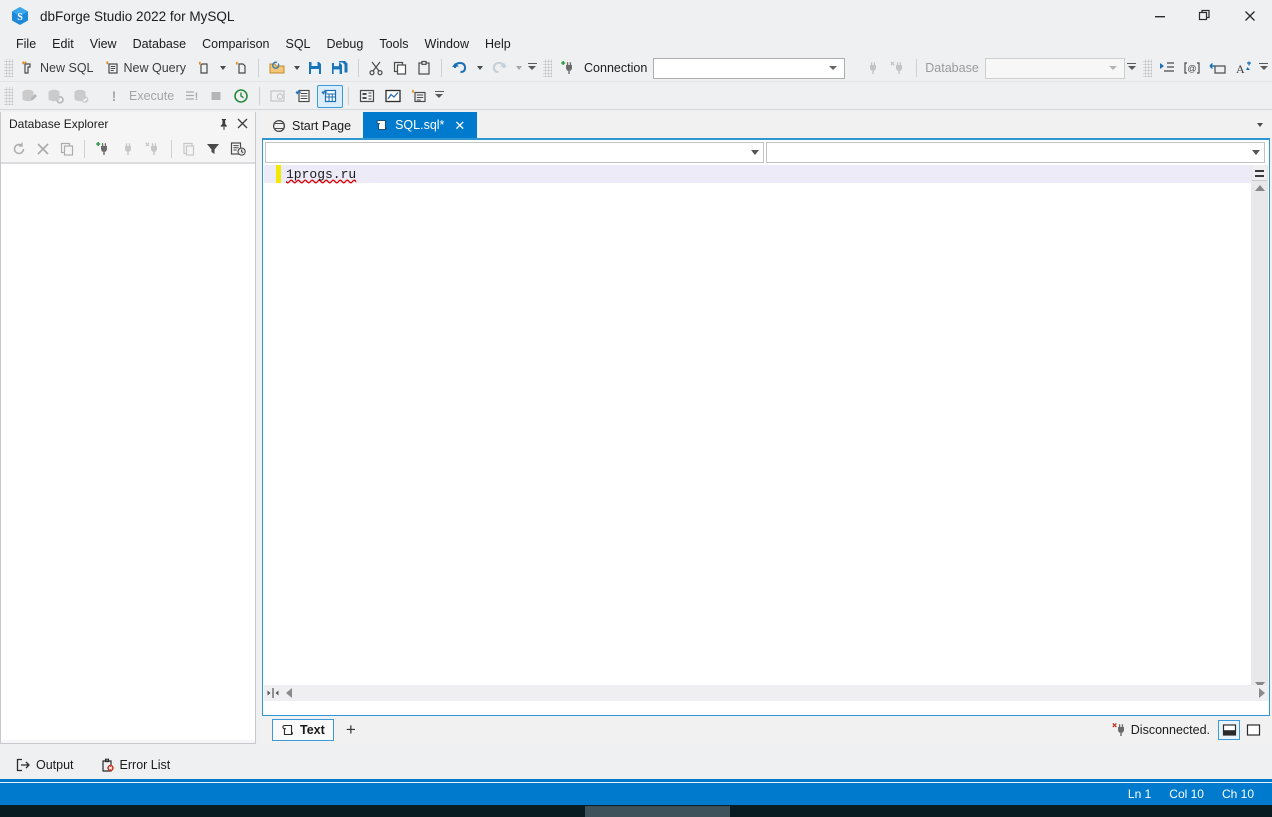 The width and height of the screenshot is (1272, 817). What do you see at coordinates (376, 68) in the screenshot?
I see `cut-button` at bounding box center [376, 68].